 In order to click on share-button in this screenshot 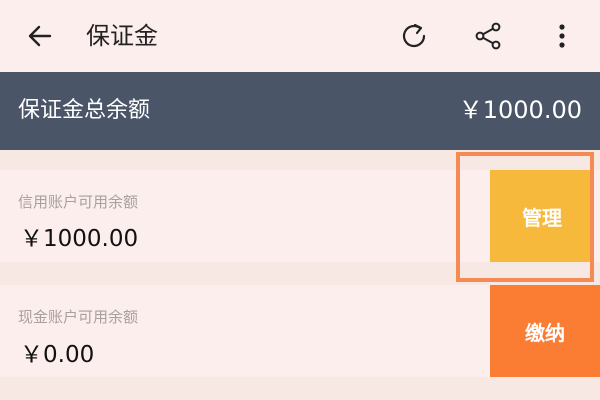, I will do `click(488, 36)`.